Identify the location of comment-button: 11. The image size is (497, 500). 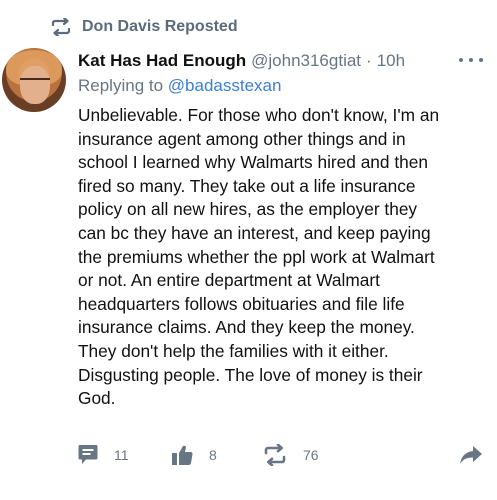
(103, 455).